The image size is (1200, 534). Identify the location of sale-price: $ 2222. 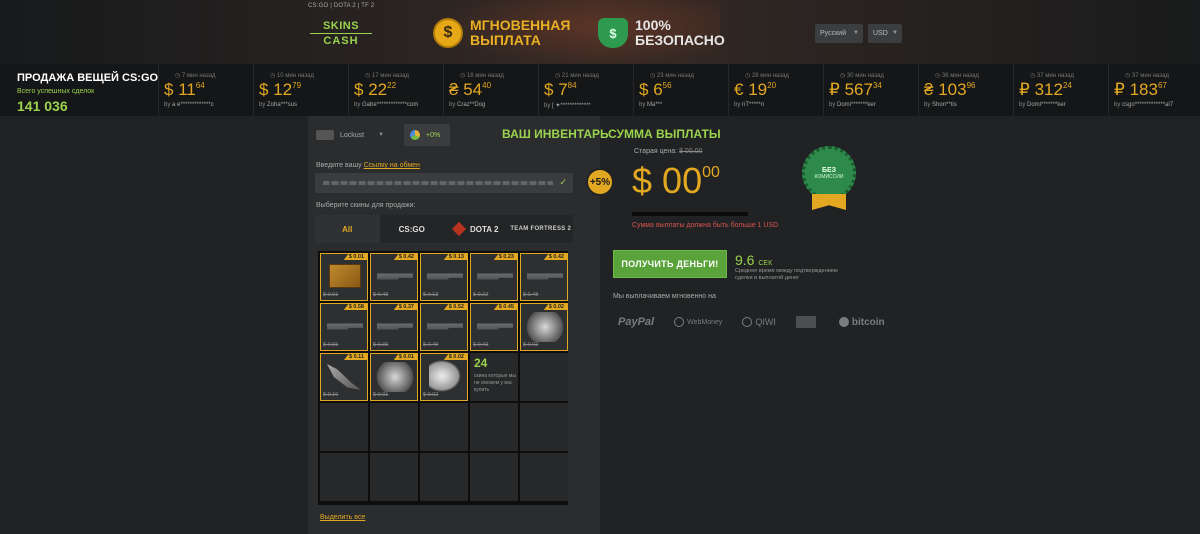
(375, 90).